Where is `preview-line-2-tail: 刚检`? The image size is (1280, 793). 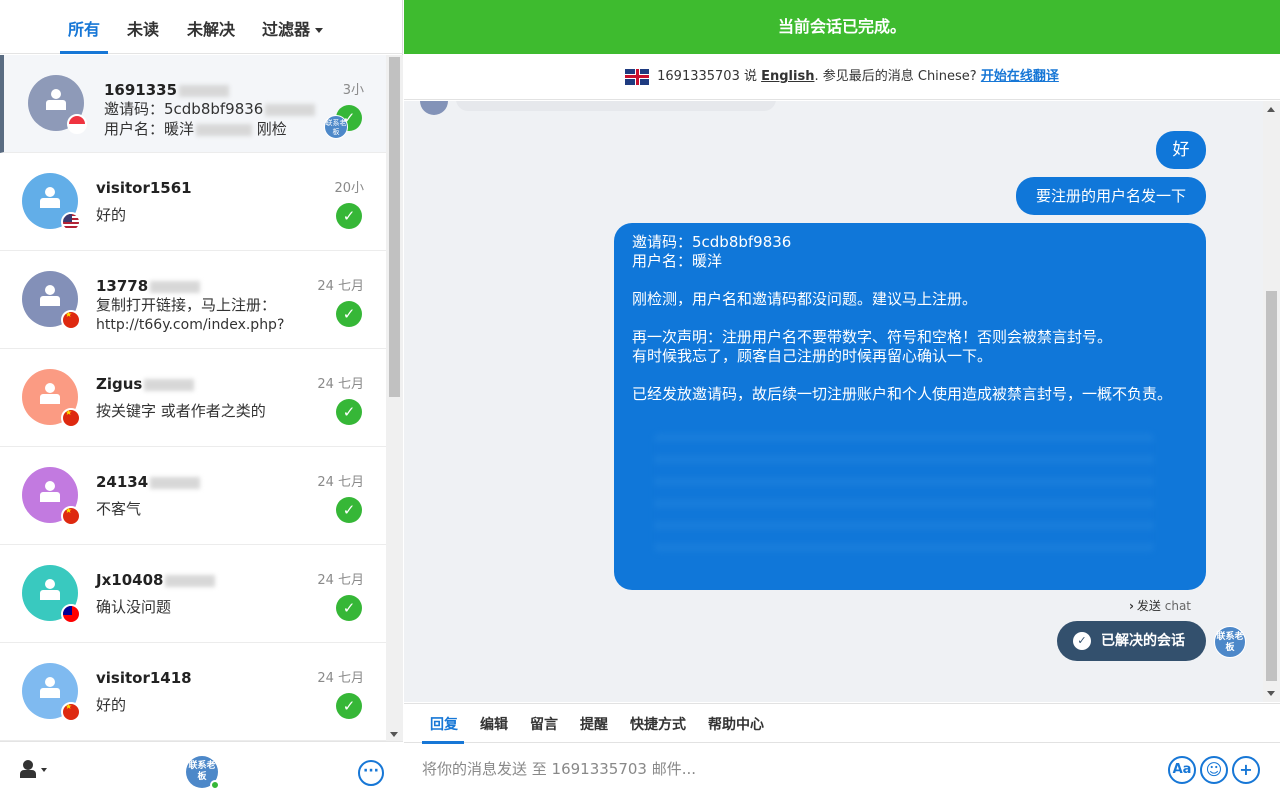 preview-line-2-tail: 刚检 is located at coordinates (271, 129).